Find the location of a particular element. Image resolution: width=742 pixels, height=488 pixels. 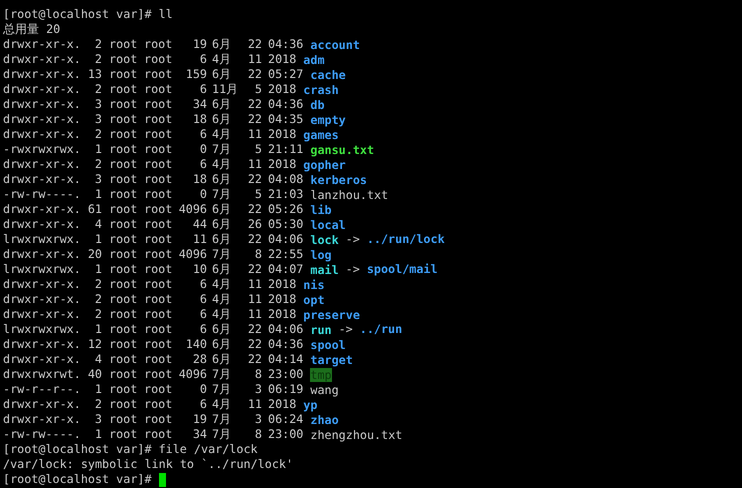

file-name: zhao is located at coordinates (324, 419).